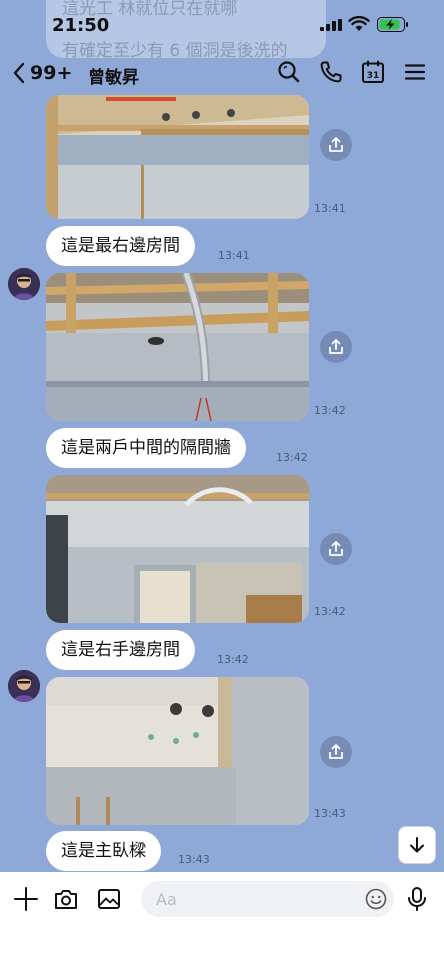  I want to click on image-message-master-beam, so click(177, 751).